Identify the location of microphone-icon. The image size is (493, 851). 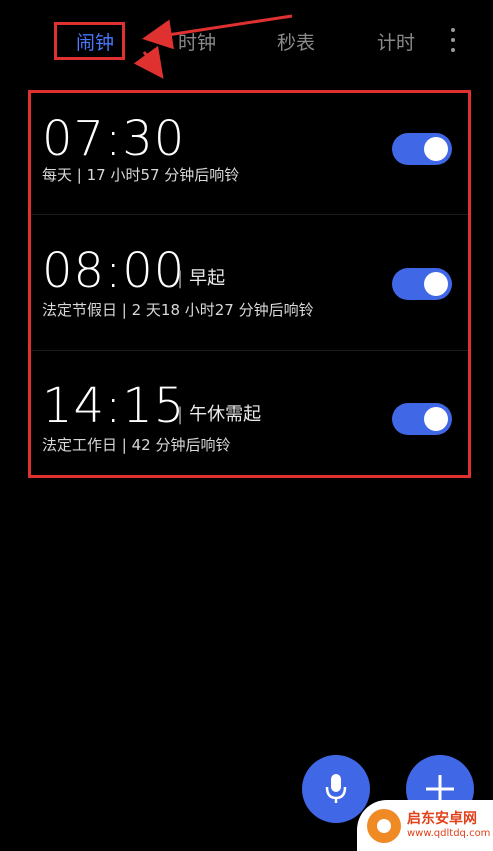
(336, 788).